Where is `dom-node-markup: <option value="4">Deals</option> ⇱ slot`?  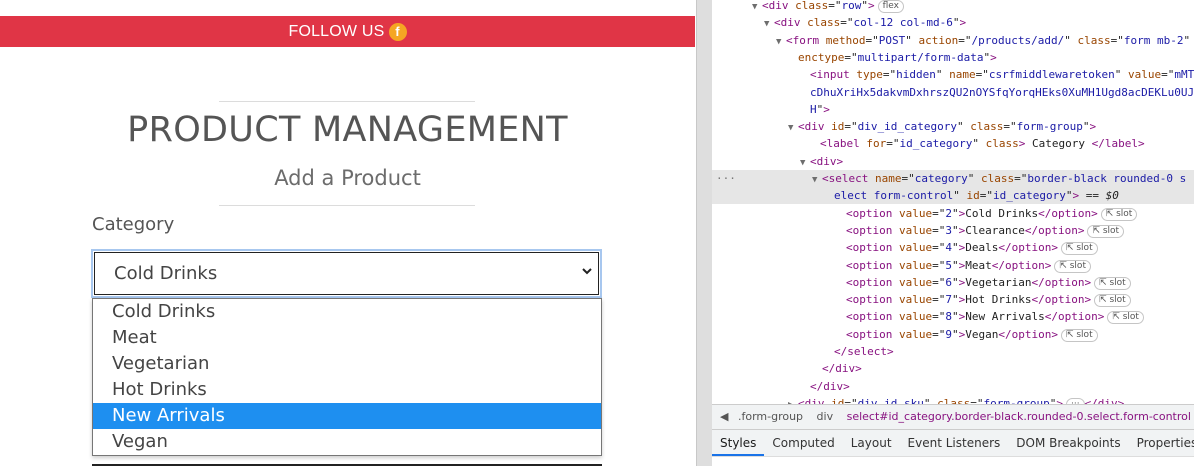 dom-node-markup: <option value="4">Deals</option> ⇱ slot is located at coordinates (972, 248).